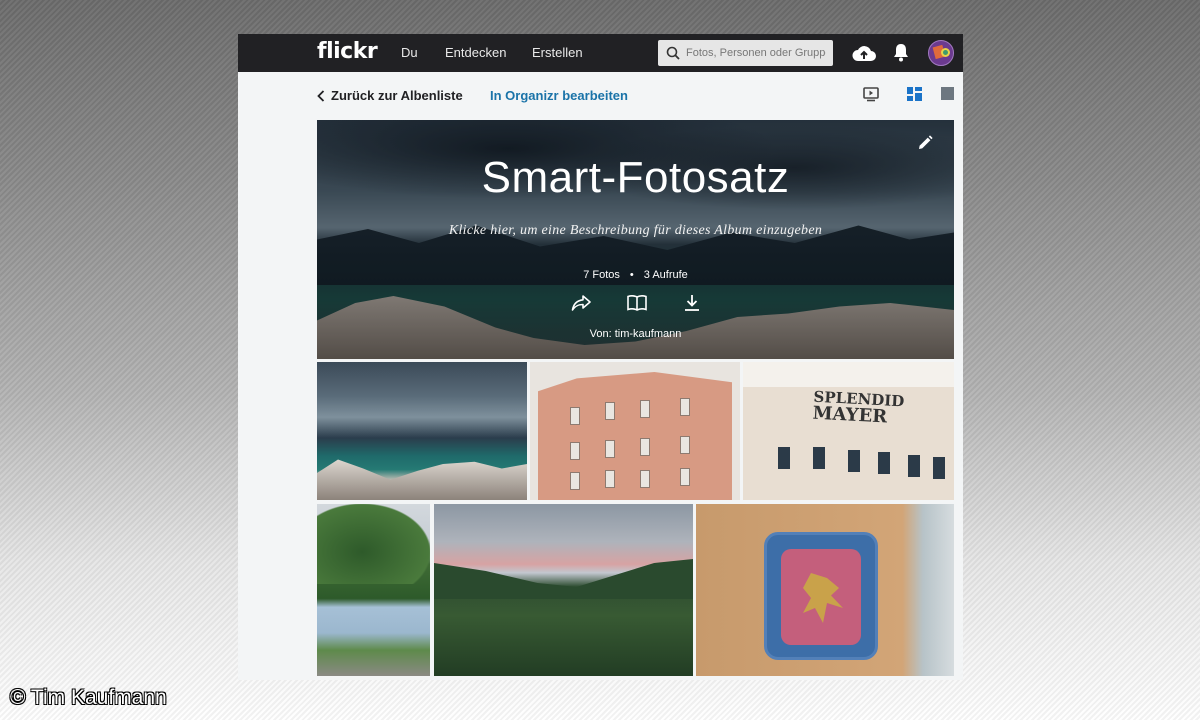 The height and width of the screenshot is (720, 1200). Describe the element at coordinates (635, 178) in the screenshot. I see `album-title: Smart-Fotosatz` at that location.